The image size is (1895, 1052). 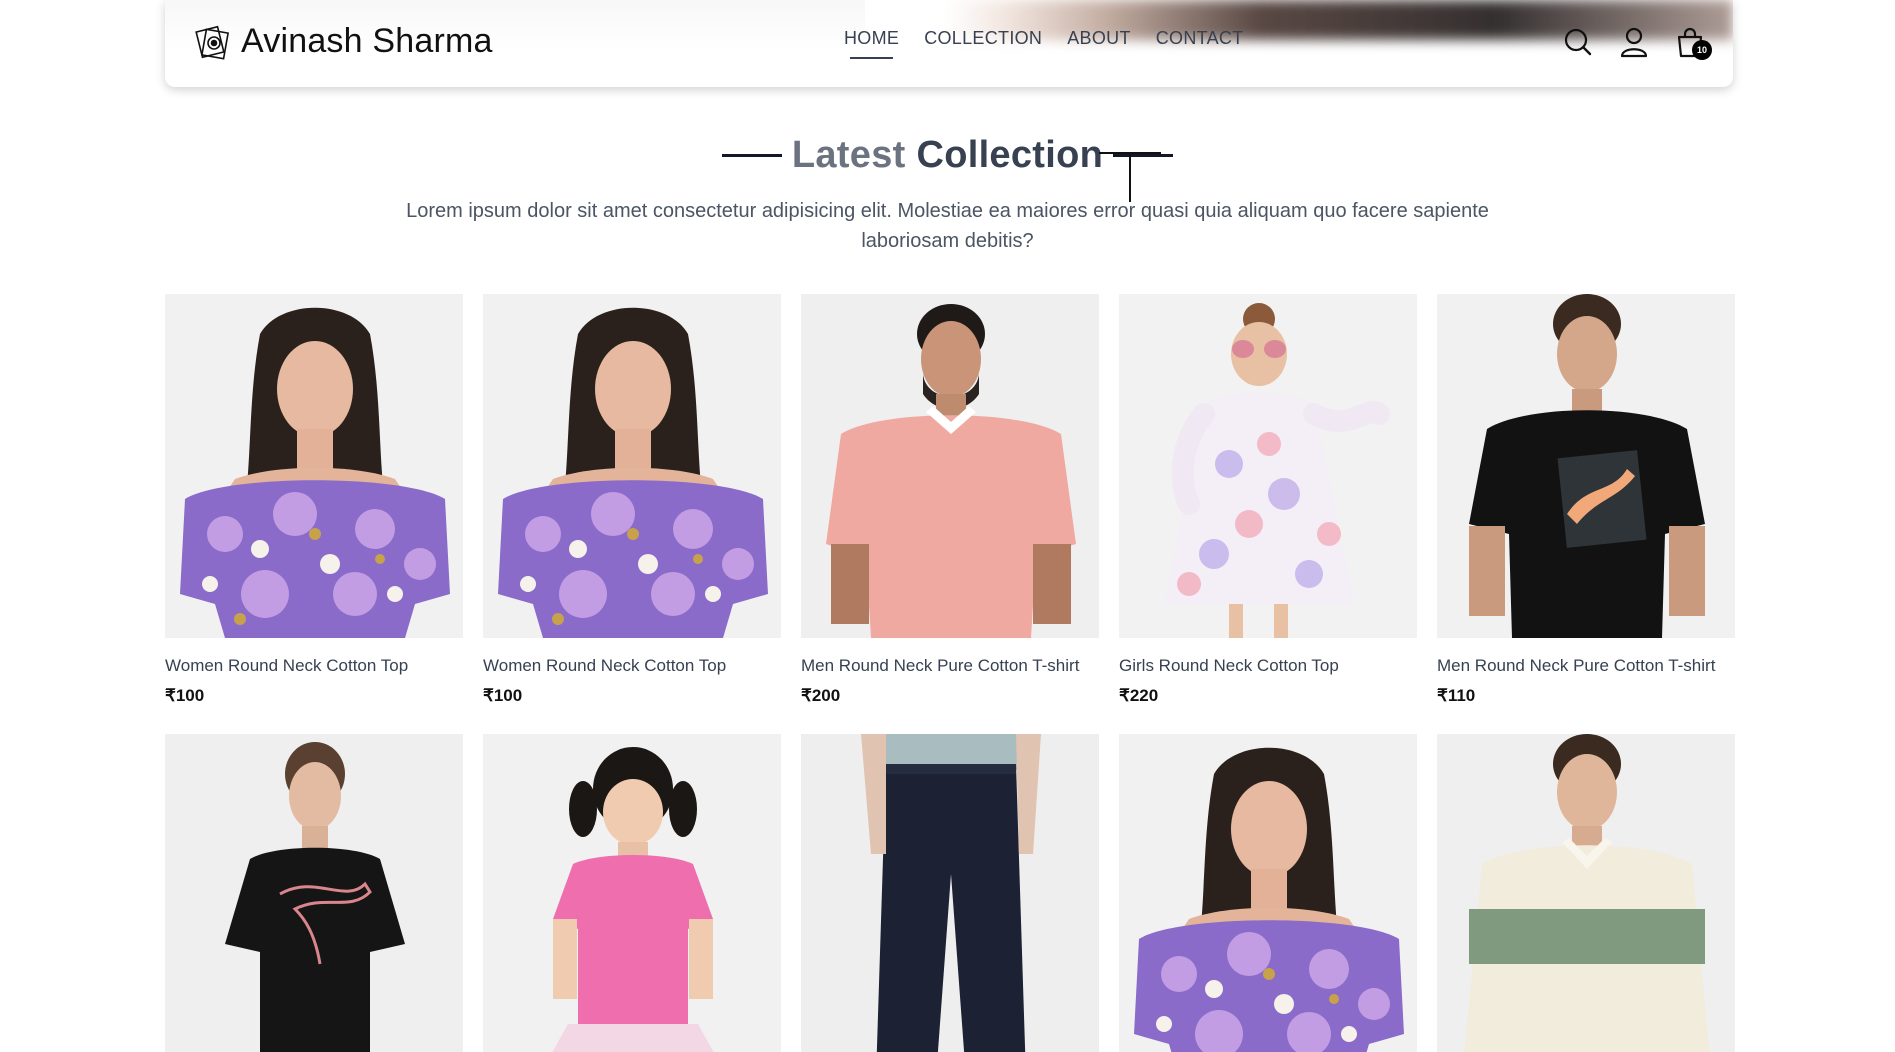 I want to click on cart-button: 10, so click(x=1693, y=43).